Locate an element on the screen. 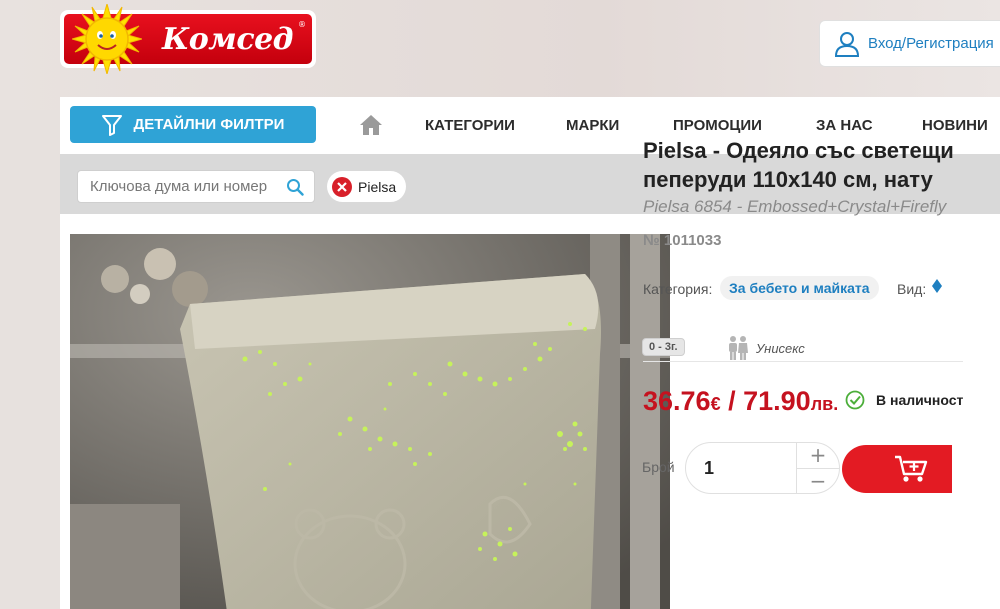 This screenshot has height=609, width=1000. quantity-stepper: + − is located at coordinates (762, 468).